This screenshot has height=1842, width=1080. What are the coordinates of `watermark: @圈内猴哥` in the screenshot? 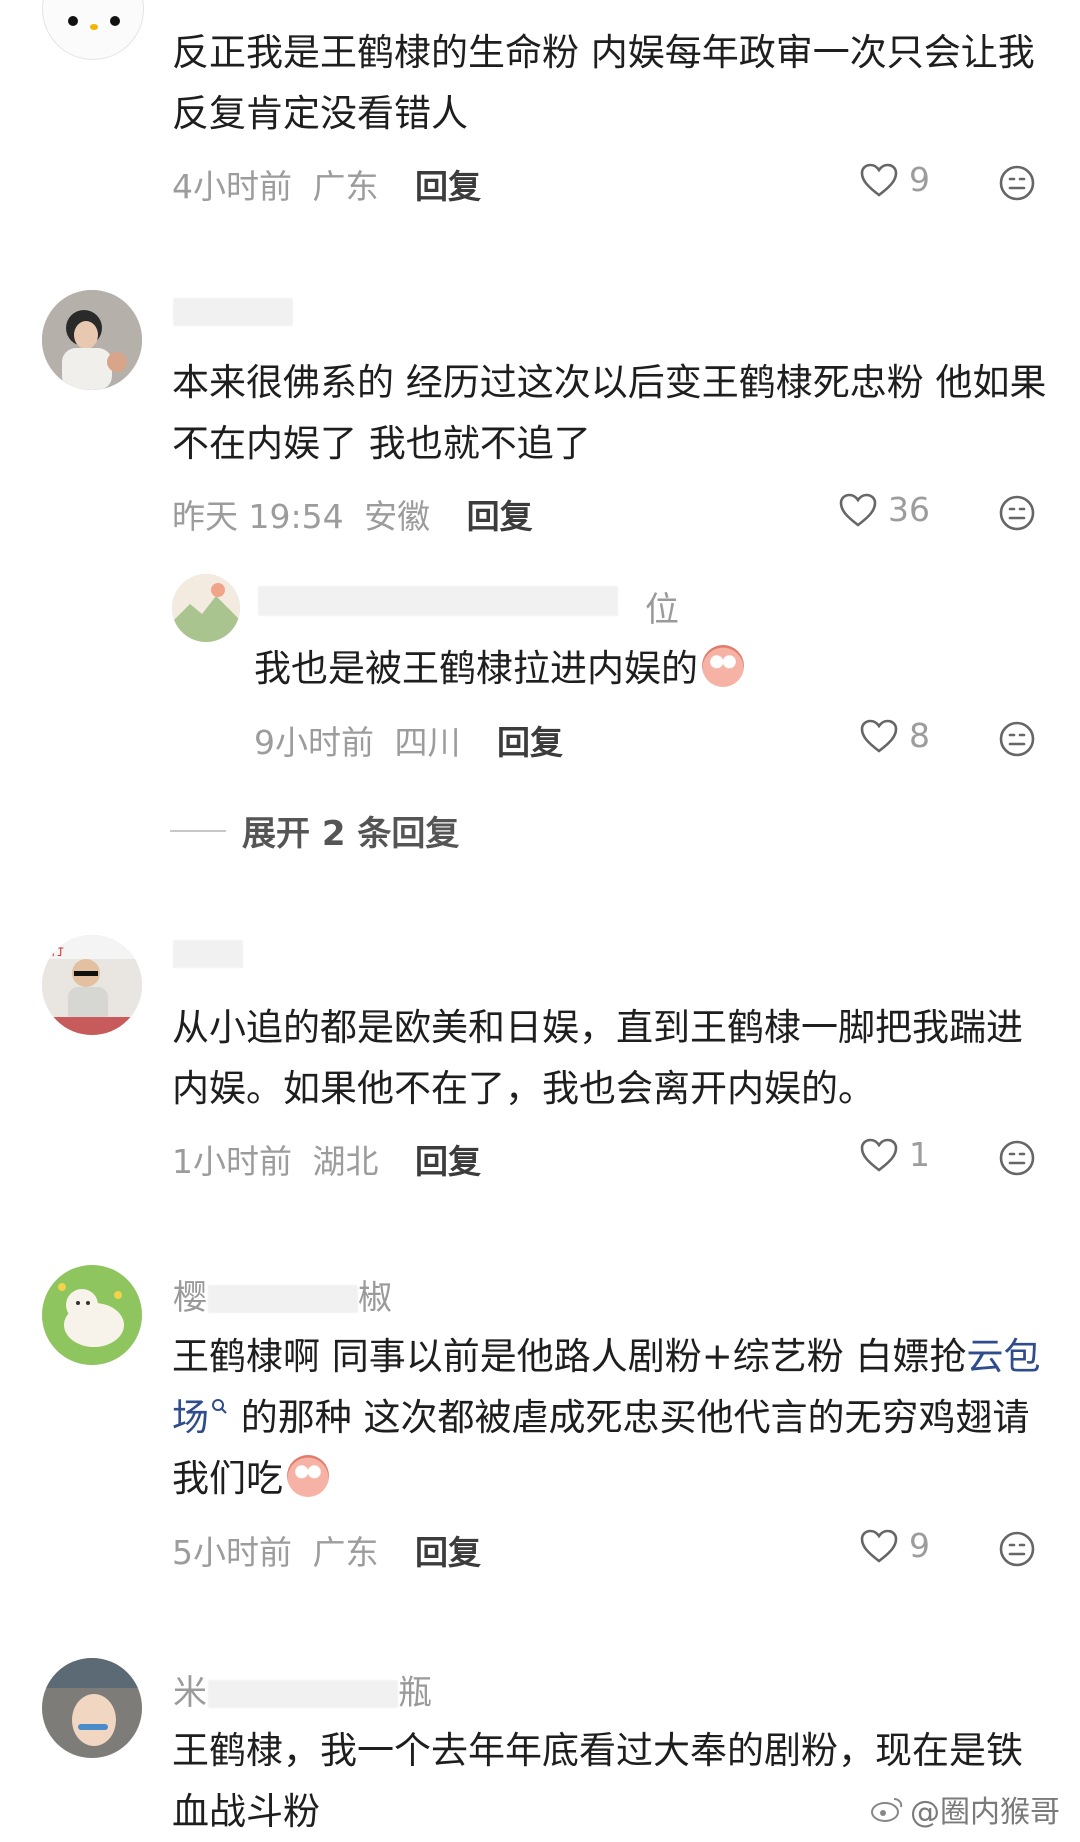 It's located at (965, 1809).